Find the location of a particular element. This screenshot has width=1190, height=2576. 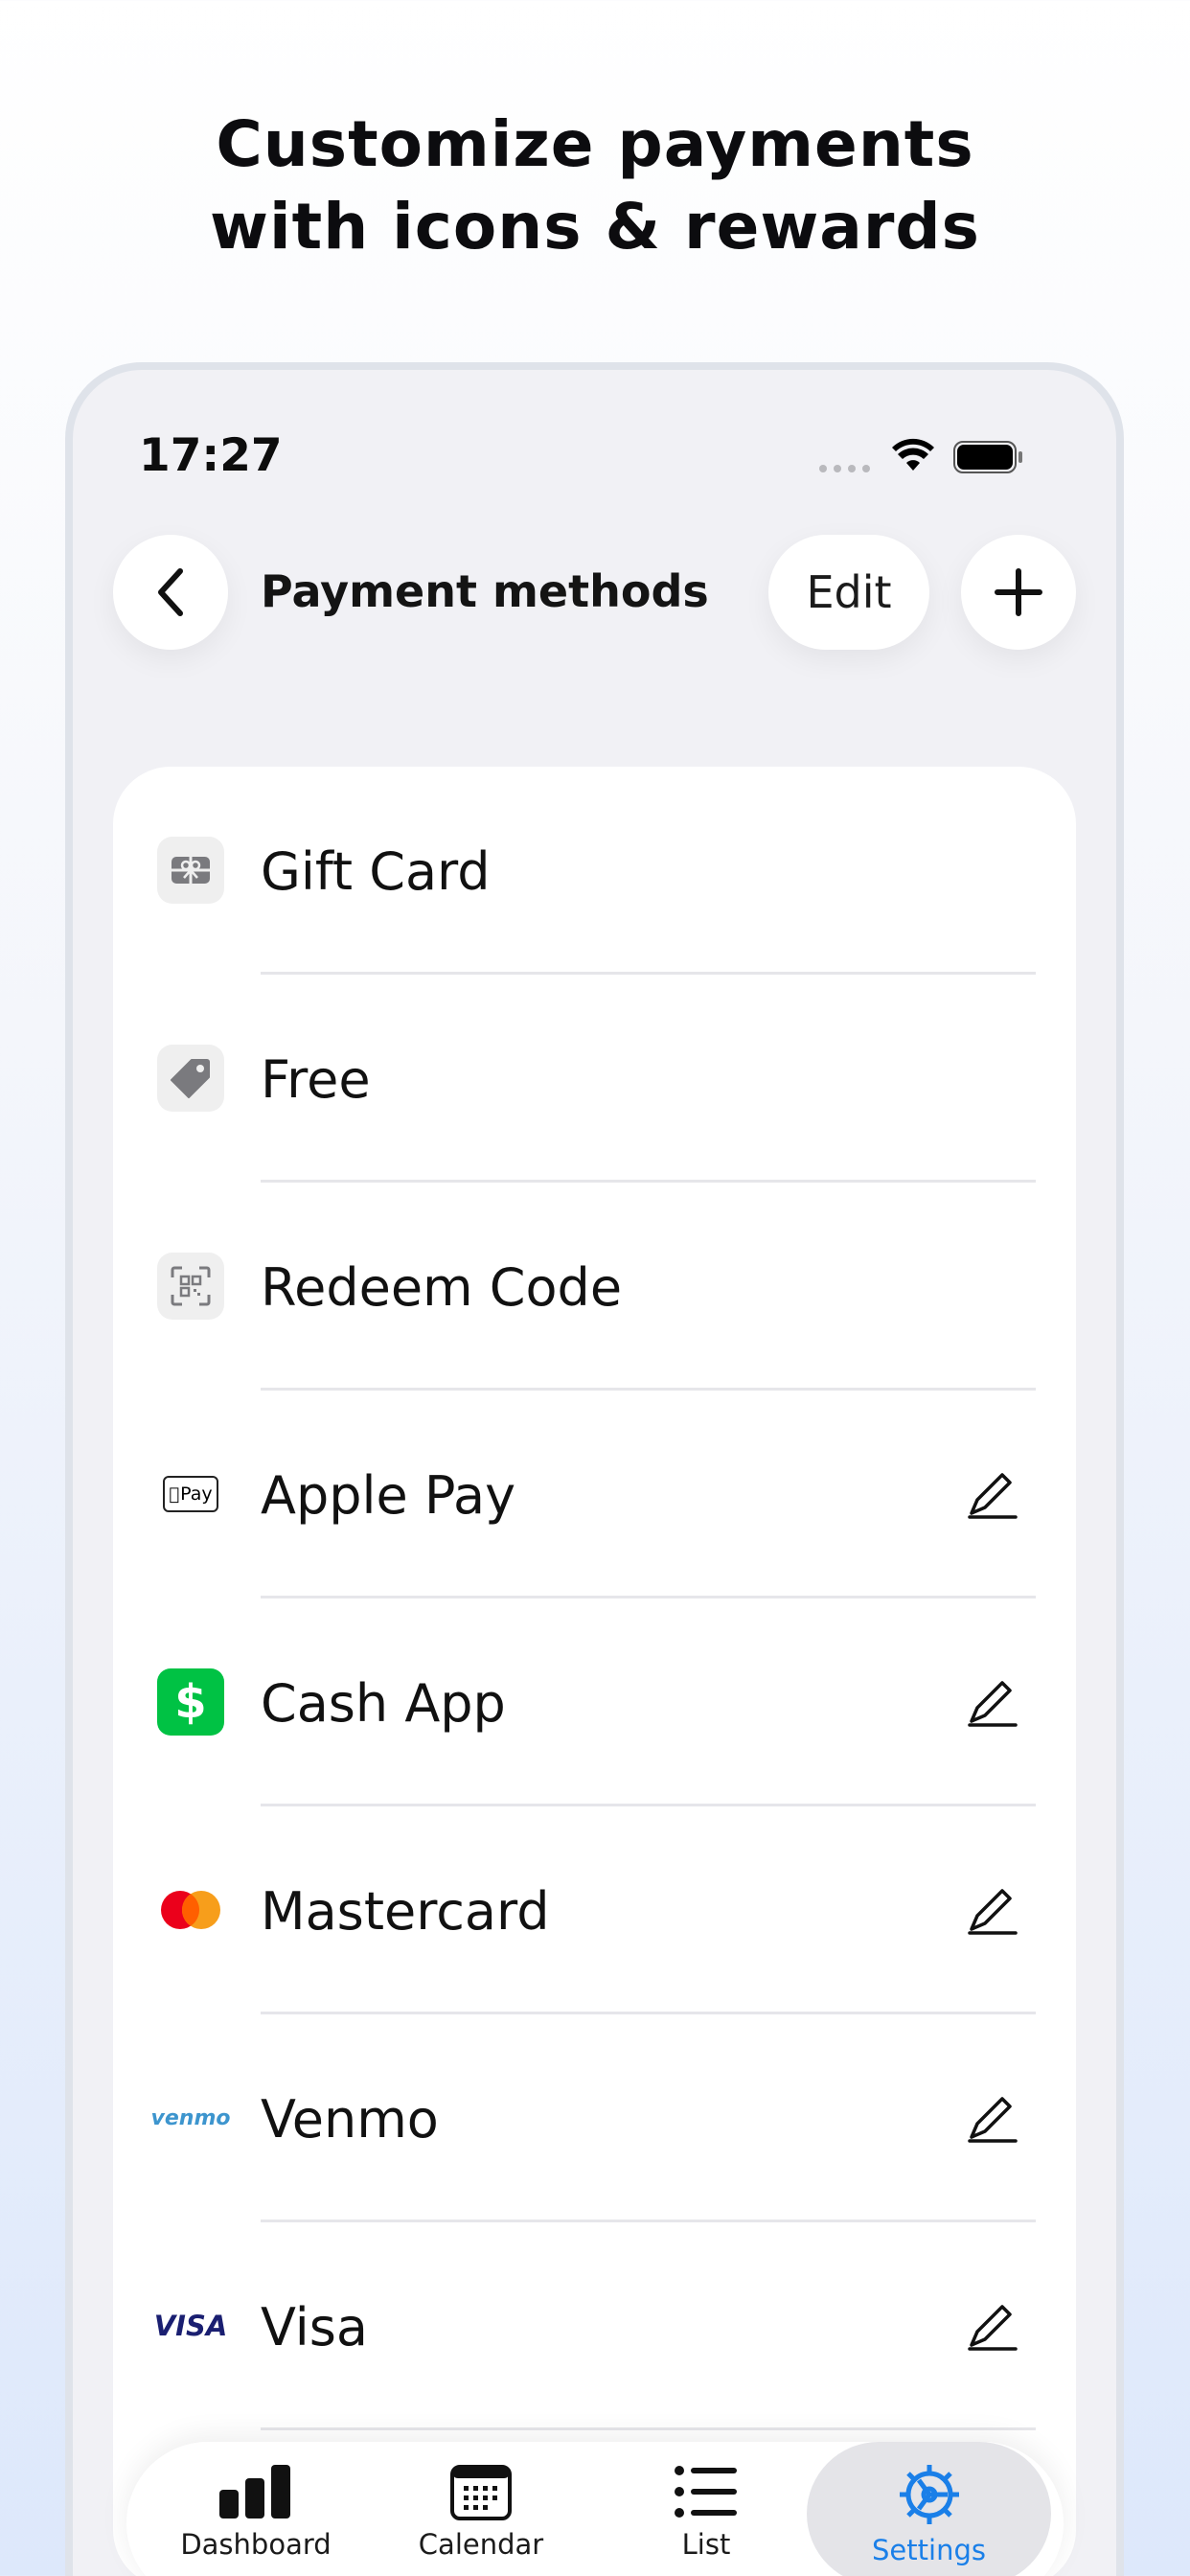

payment-label: Mastercard is located at coordinates (405, 1911).